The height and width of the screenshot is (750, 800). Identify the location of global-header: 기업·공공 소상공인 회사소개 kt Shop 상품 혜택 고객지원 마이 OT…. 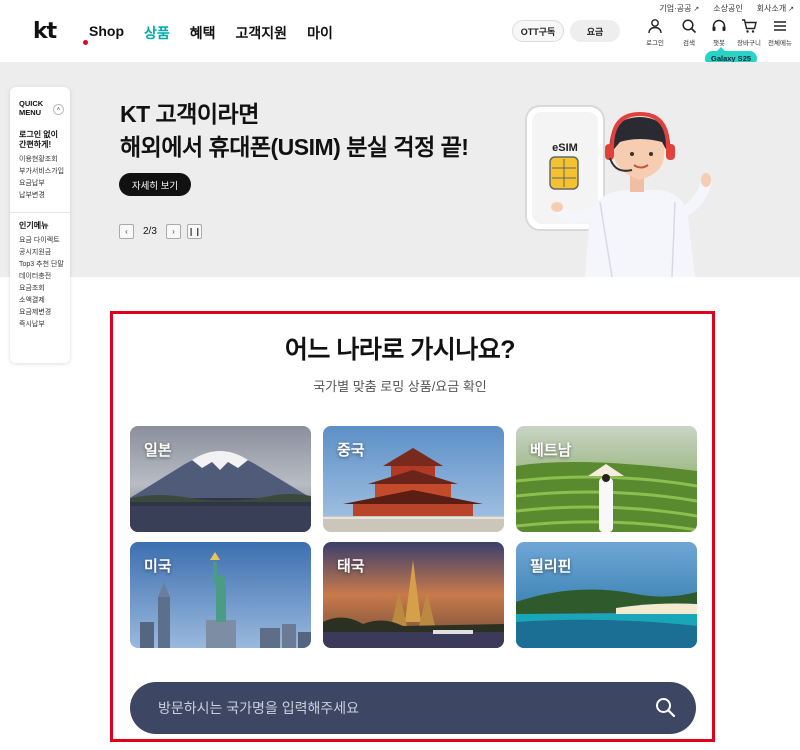
(400, 33).